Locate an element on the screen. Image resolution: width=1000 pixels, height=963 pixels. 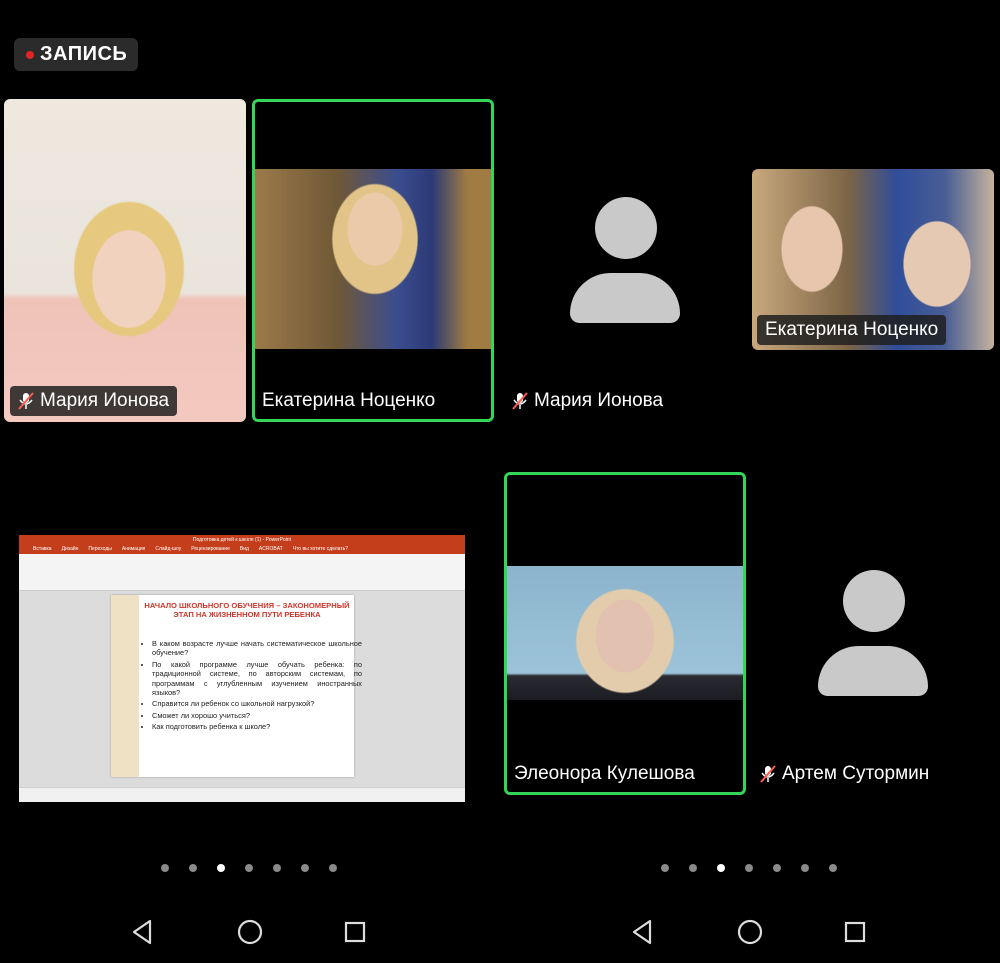
video-tile-active-speaker: Екатерина Ноценко is located at coordinates (373, 260).